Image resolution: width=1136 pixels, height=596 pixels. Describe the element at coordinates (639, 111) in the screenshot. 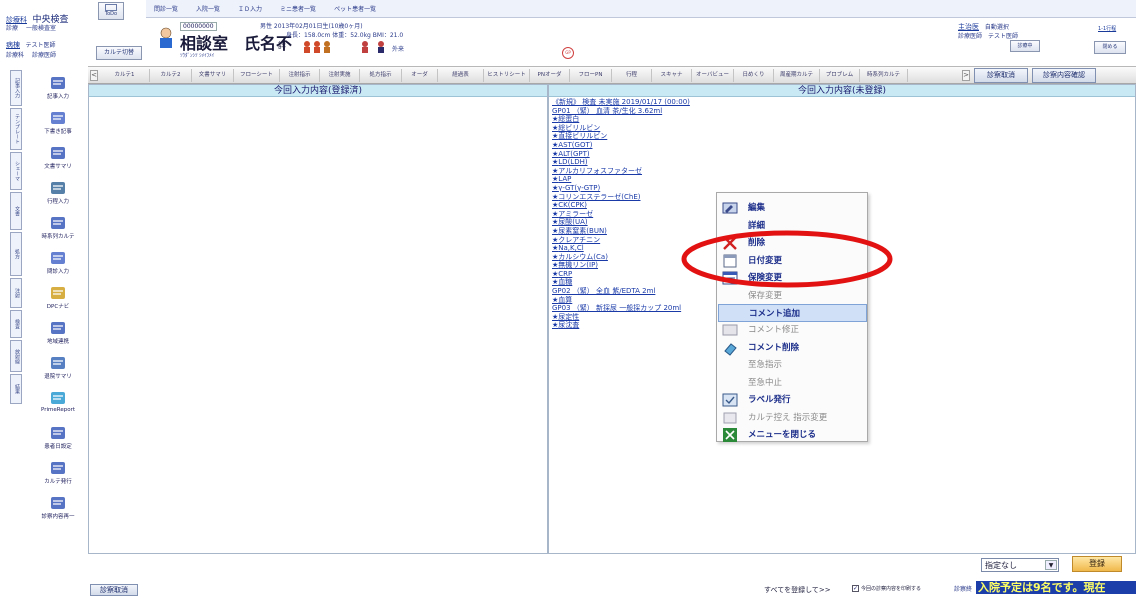

I see `order-group-header: GP01 （緊） 血清 茶/生化 3.62ml` at that location.